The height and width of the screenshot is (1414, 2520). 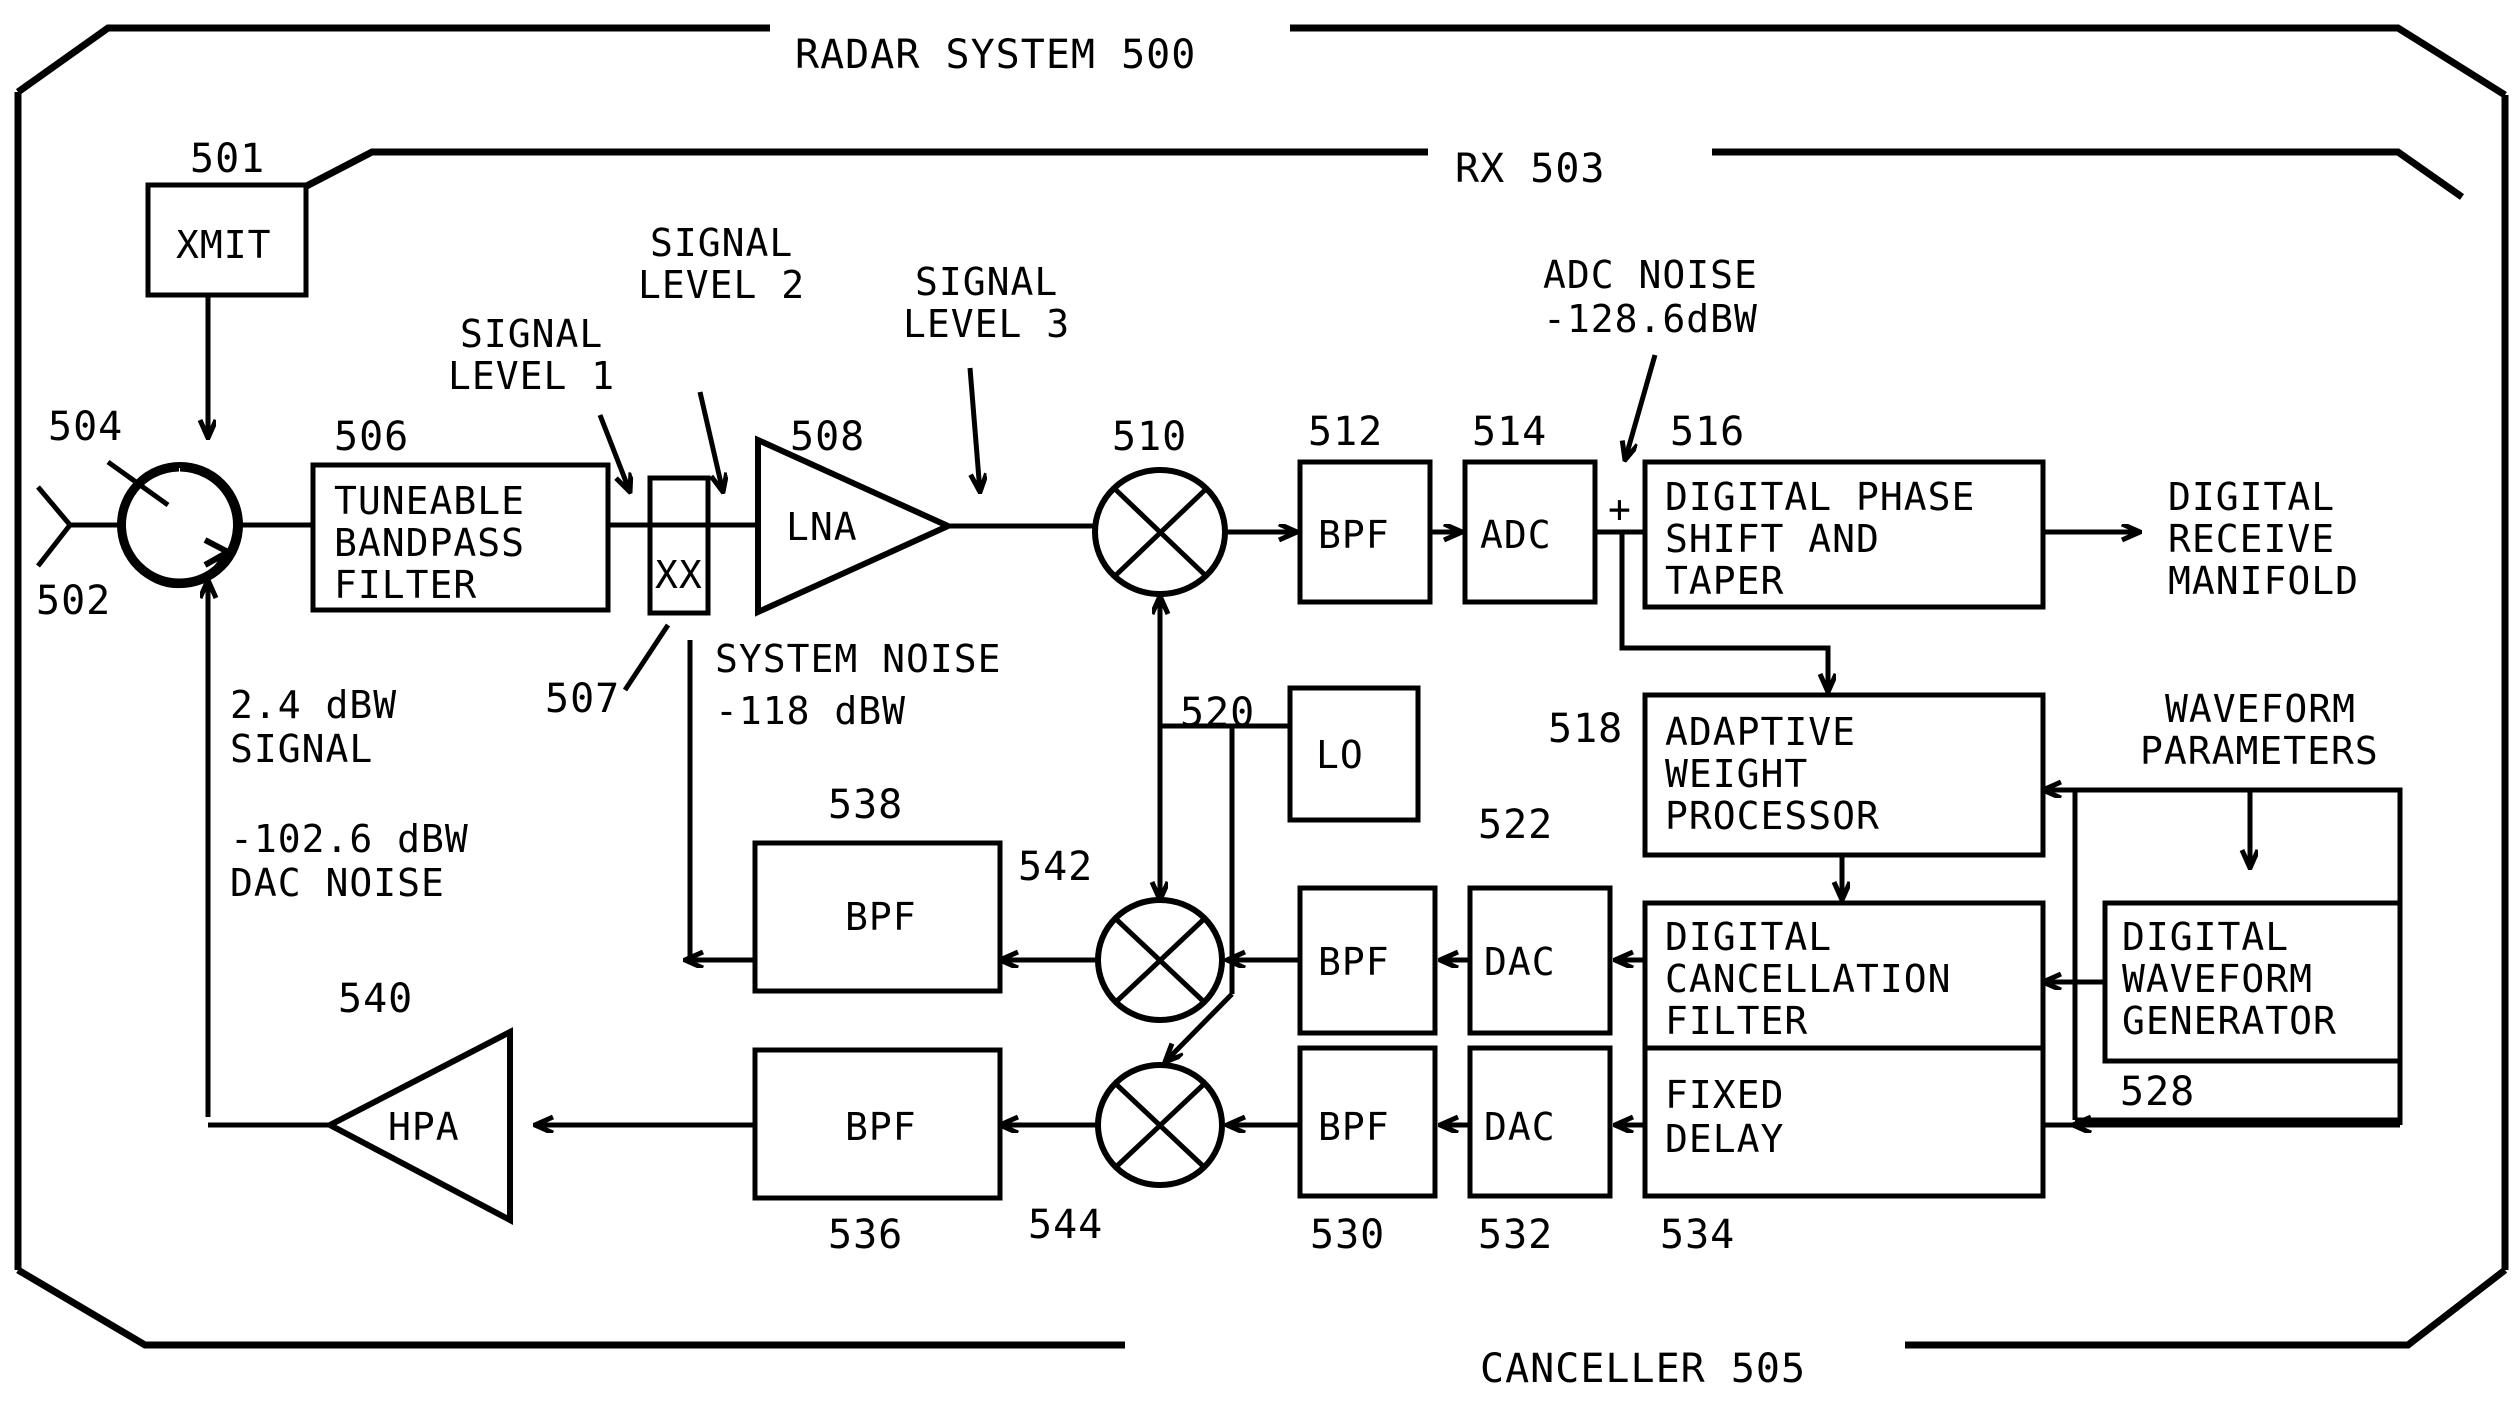 I want to click on dac-noise-line1: -102.6 dBW, so click(x=349, y=839).